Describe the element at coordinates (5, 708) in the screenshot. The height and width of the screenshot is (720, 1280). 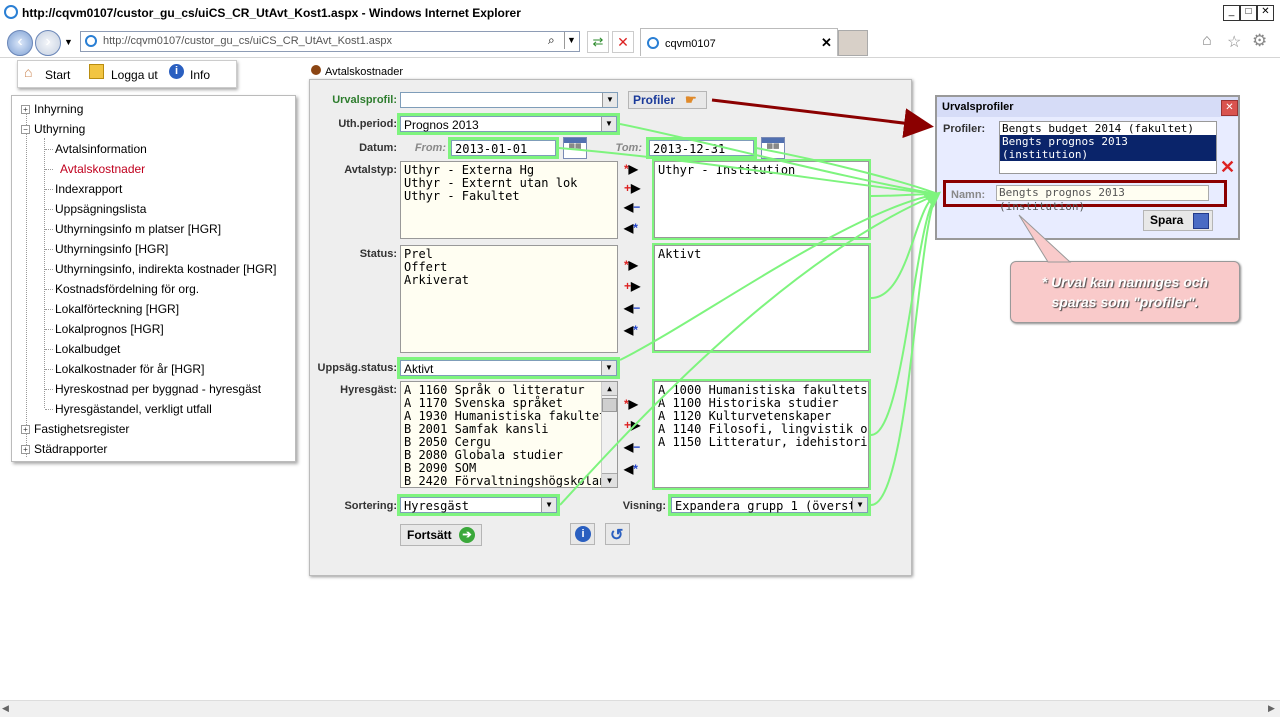
I see `scroll-left-icon: ◀` at that location.